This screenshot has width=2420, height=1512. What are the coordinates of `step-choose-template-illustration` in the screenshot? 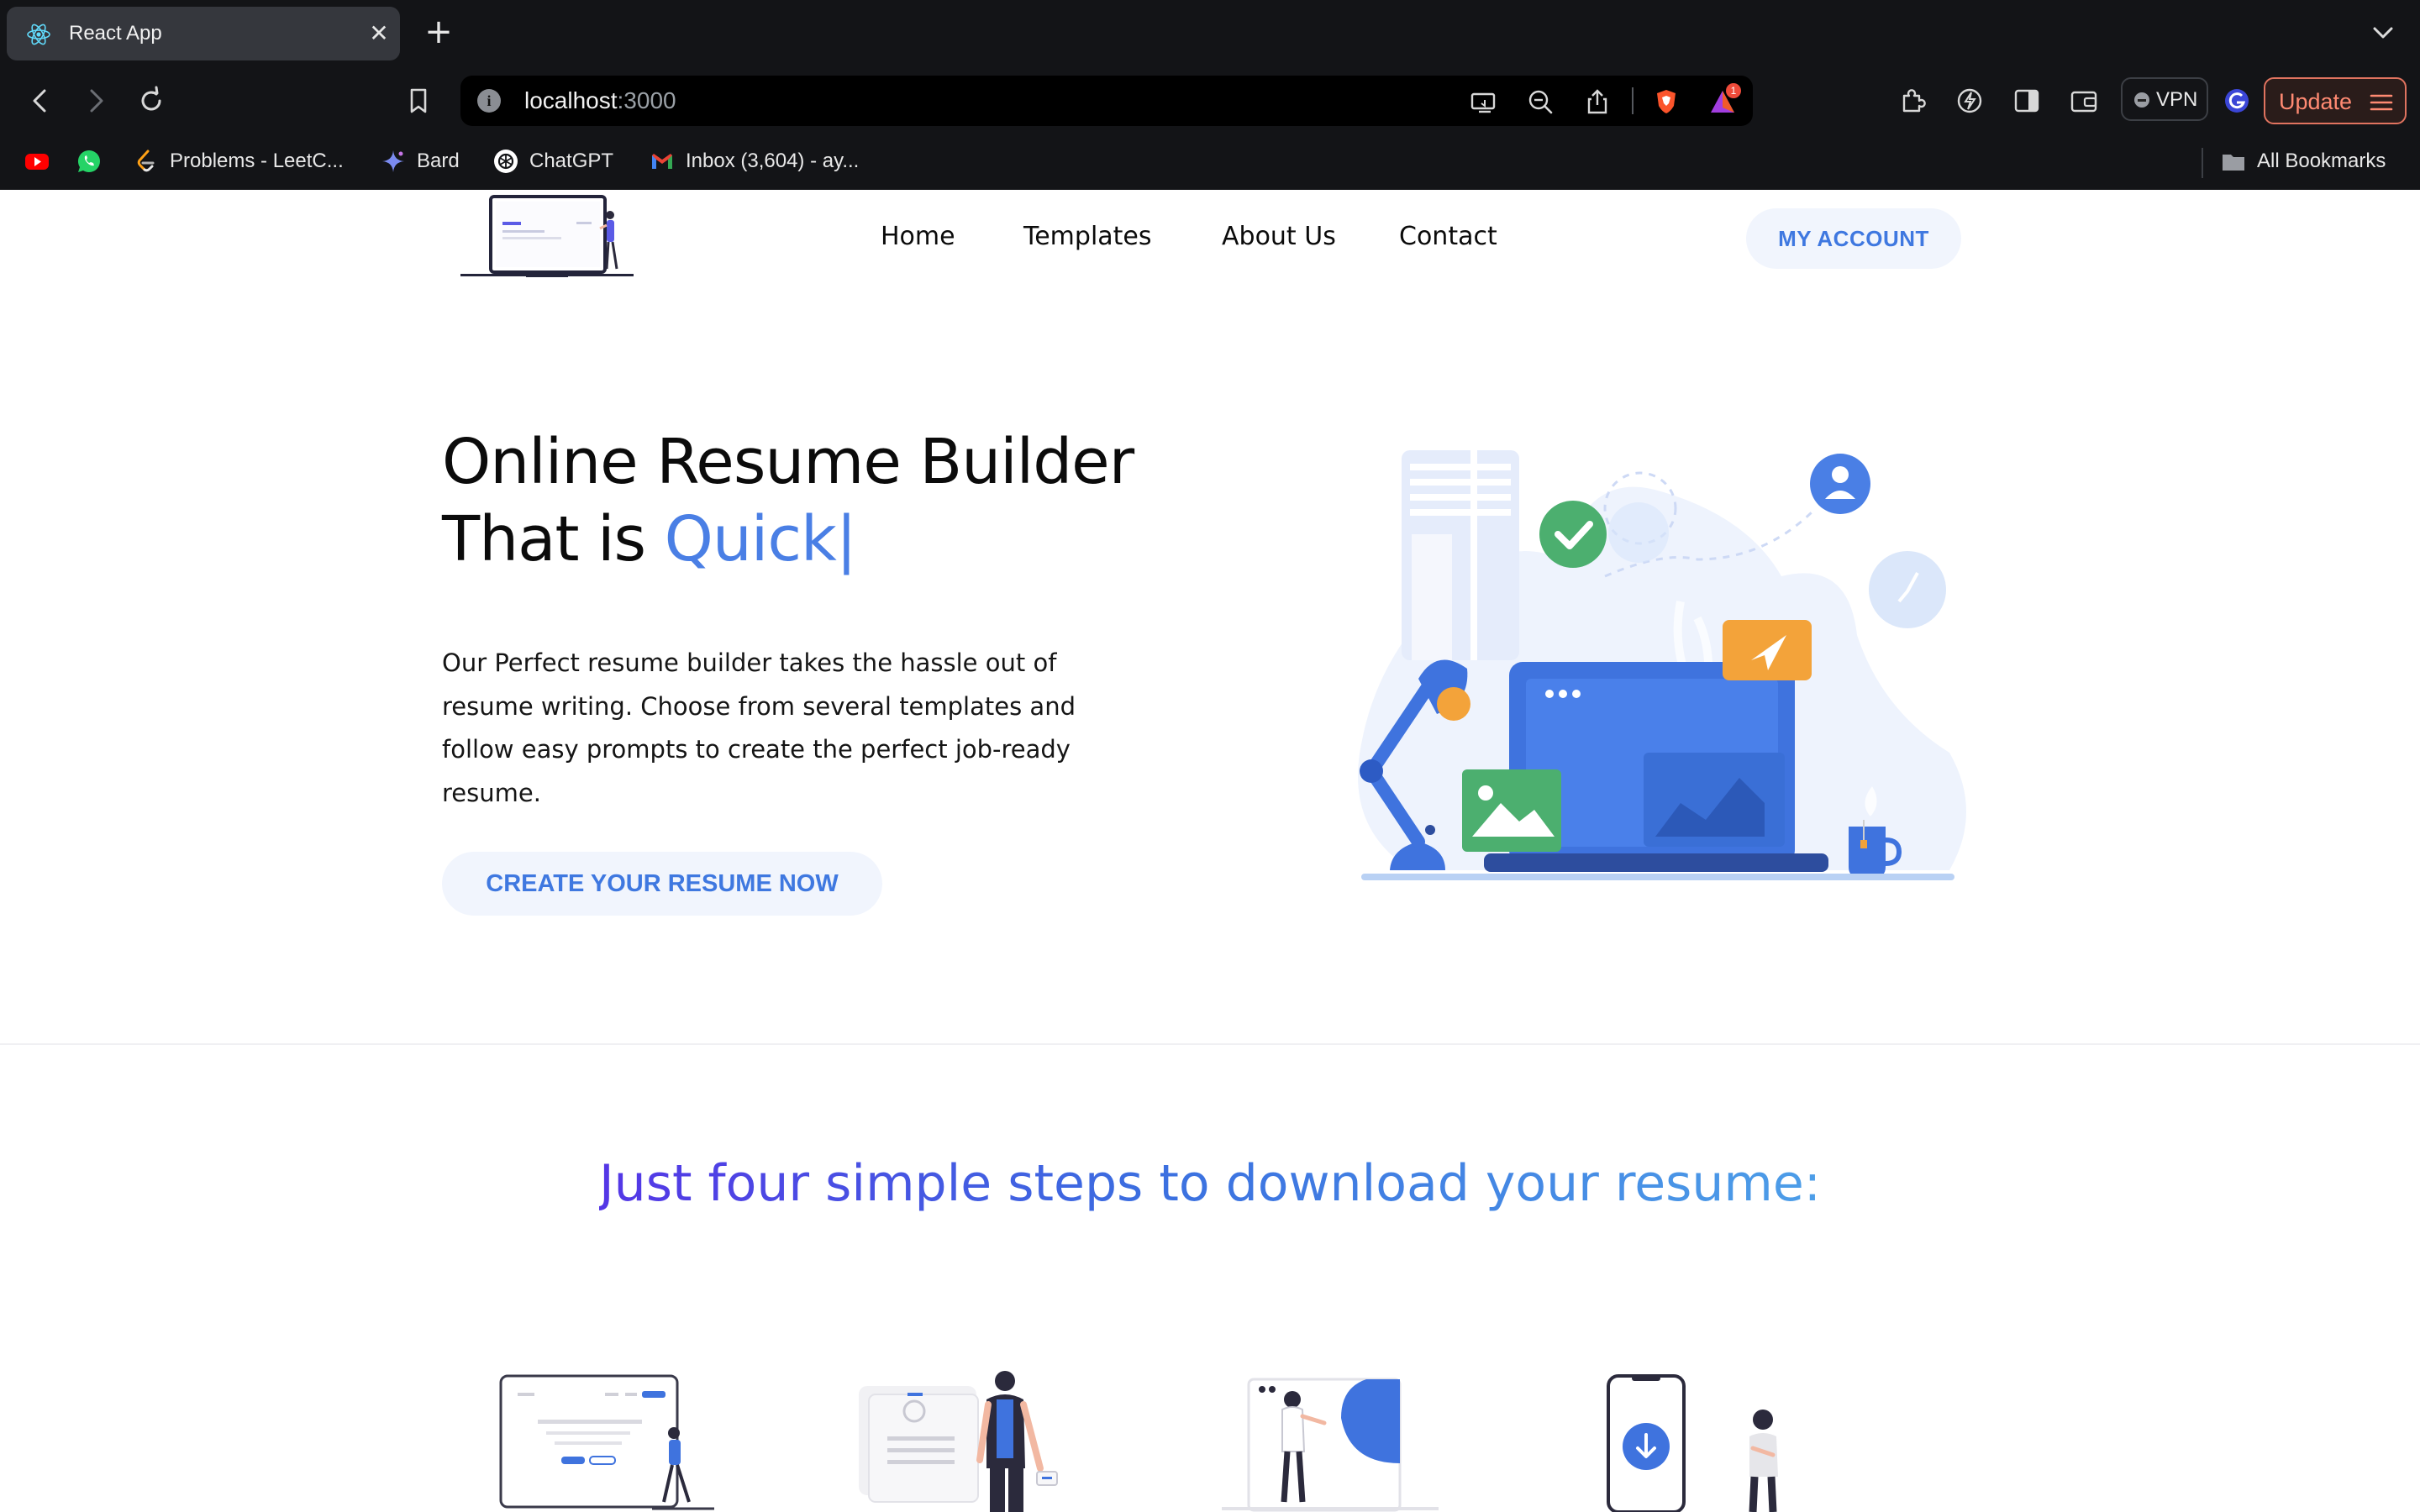 It's located at (606, 1442).